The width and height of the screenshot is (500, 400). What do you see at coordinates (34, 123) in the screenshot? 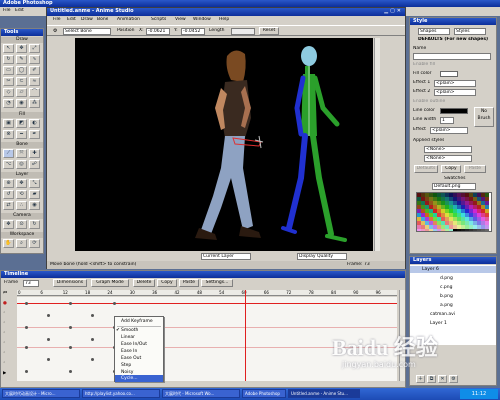
I see `paint-bucket-icon: ◐` at bounding box center [34, 123].